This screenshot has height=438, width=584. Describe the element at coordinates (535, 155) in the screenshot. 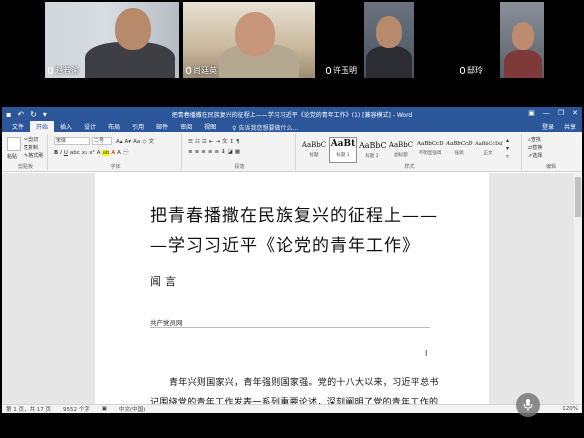

I see `select-button: ➚选择` at that location.